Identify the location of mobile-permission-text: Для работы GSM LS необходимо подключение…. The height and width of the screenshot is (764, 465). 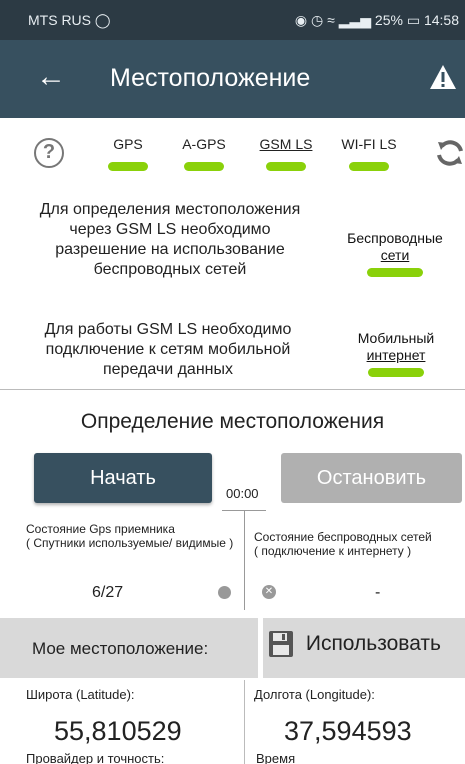
(168, 349).